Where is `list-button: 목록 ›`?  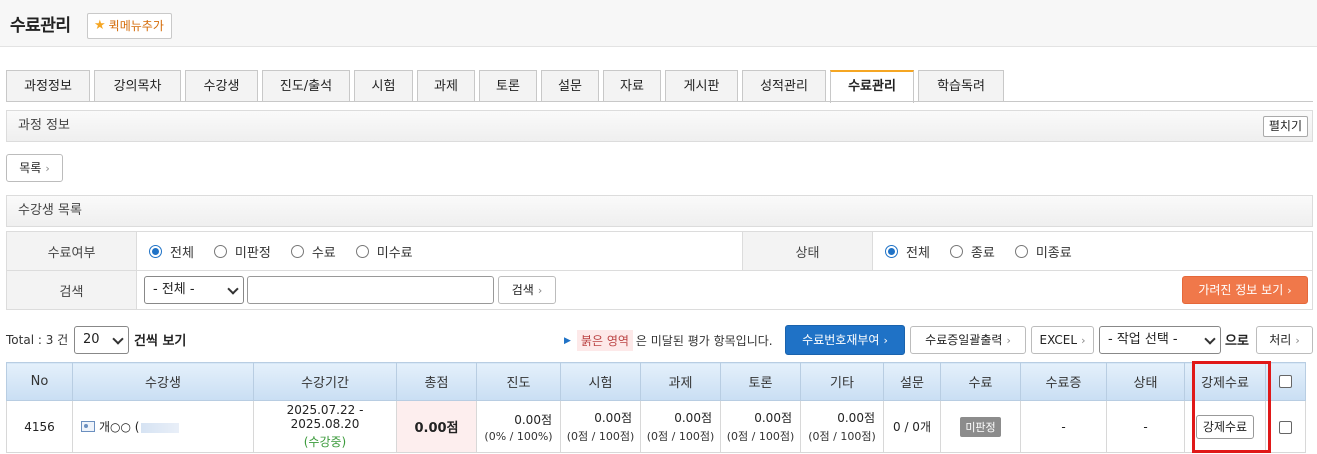
list-button: 목록 › is located at coordinates (34, 168).